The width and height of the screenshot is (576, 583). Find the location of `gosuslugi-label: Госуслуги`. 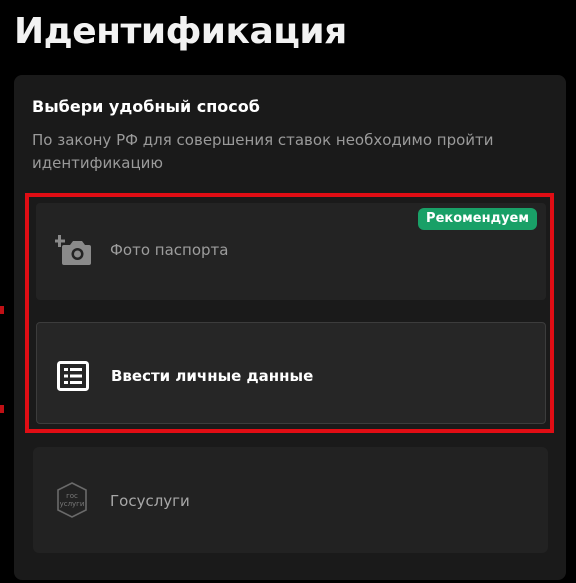

gosuslugi-label: Госуслуги is located at coordinates (150, 501).